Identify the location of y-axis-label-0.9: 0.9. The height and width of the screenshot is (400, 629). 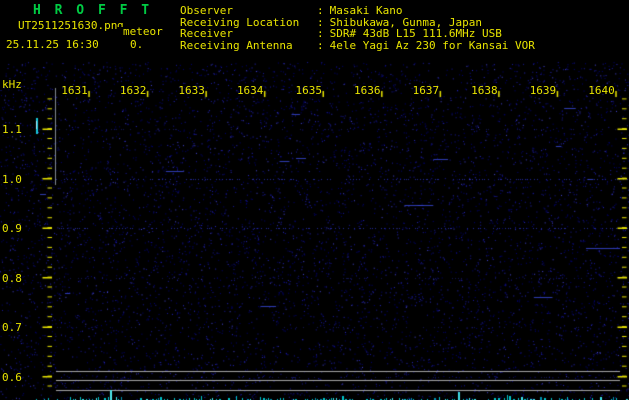
(12, 228).